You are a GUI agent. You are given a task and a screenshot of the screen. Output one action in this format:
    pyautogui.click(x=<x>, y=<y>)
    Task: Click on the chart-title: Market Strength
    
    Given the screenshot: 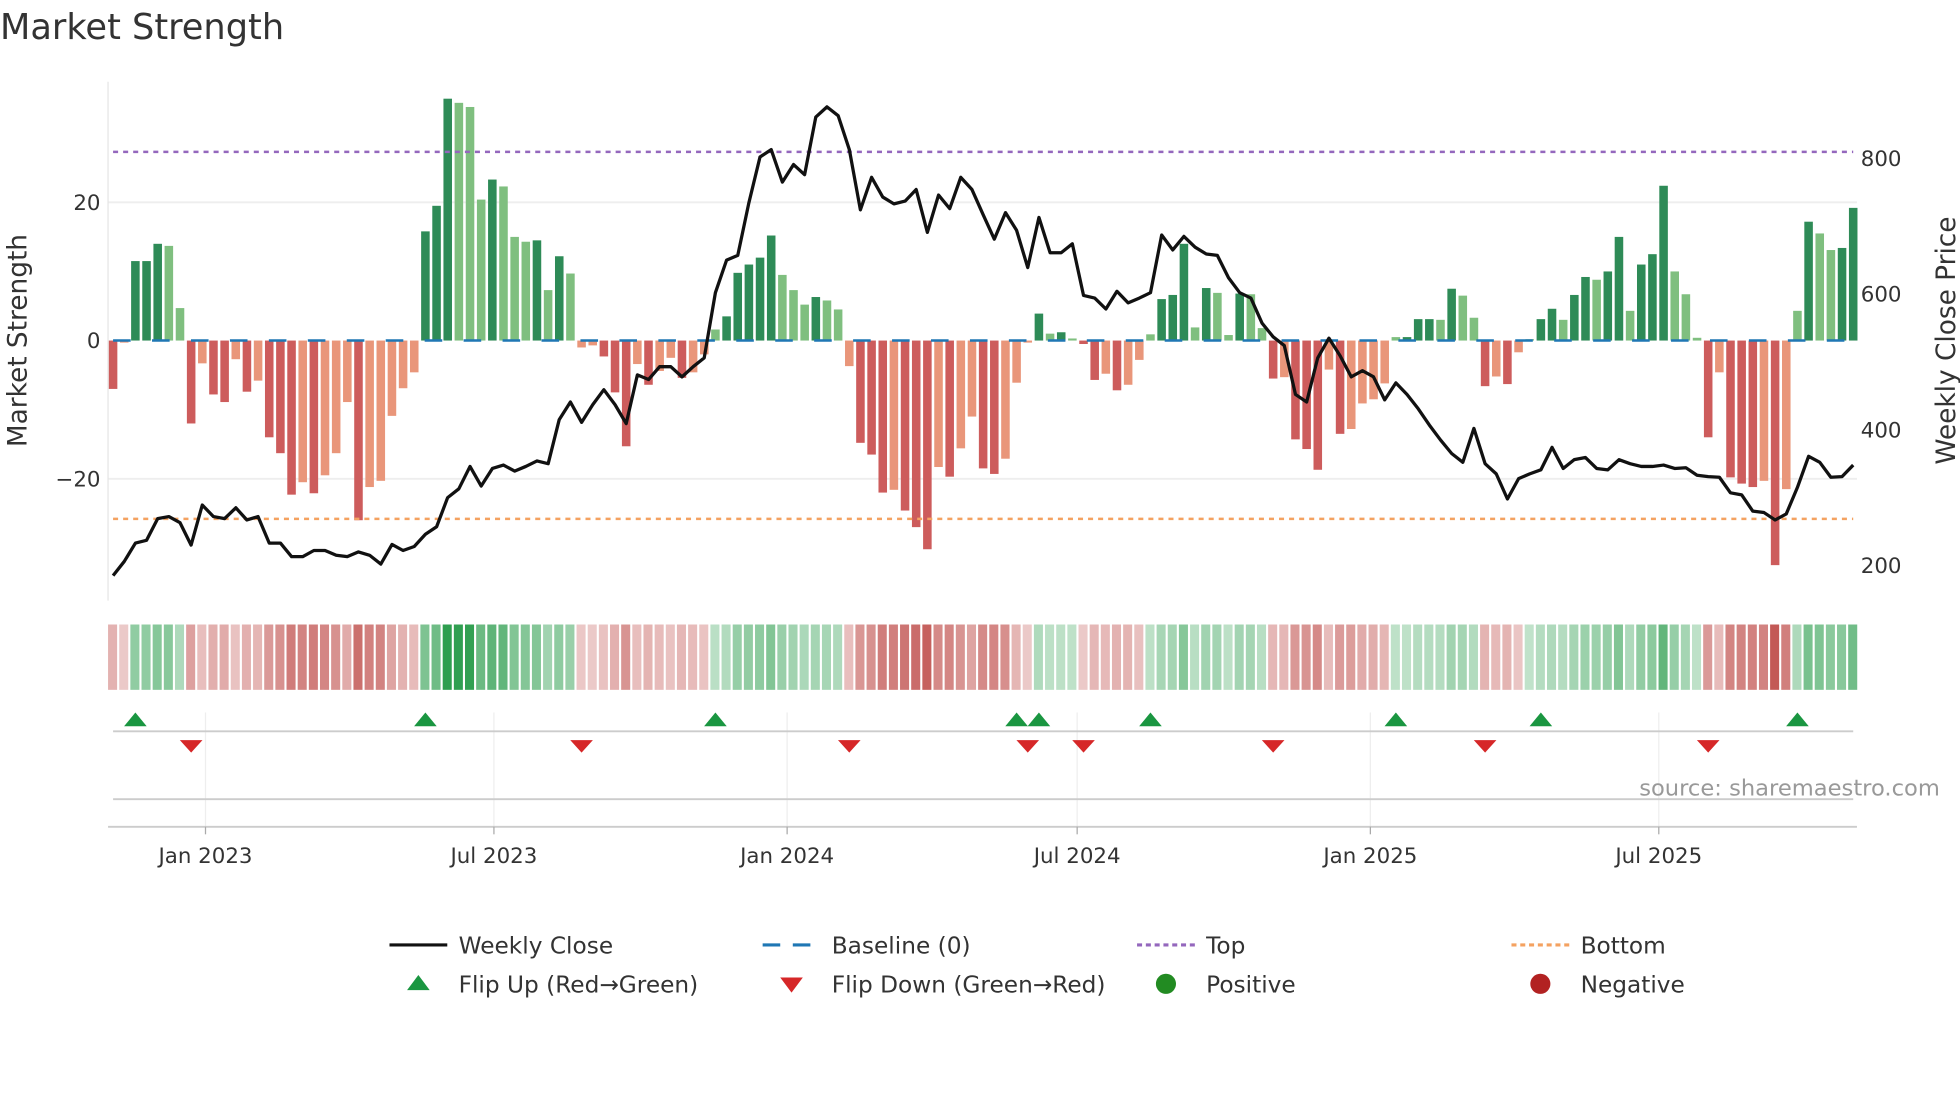 What is the action you would take?
    pyautogui.click(x=142, y=27)
    